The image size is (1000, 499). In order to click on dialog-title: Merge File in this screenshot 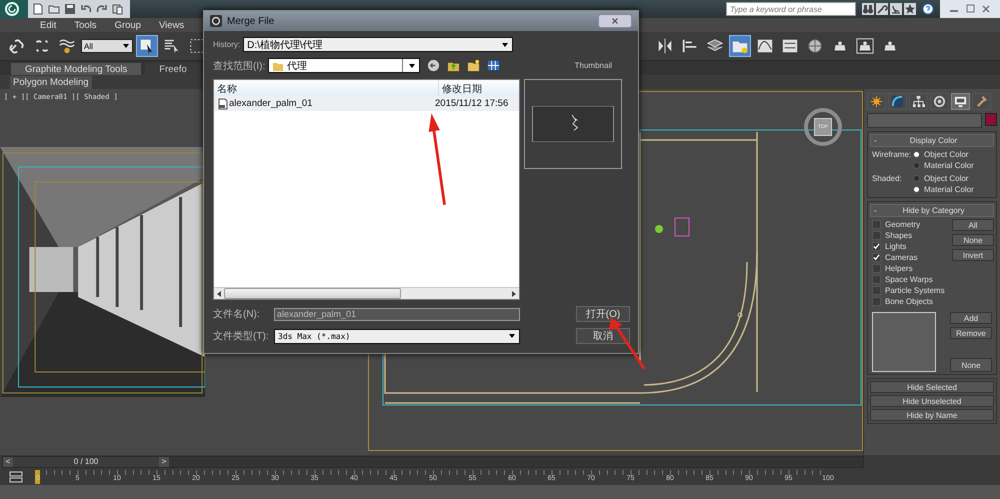, I will do `click(251, 21)`.